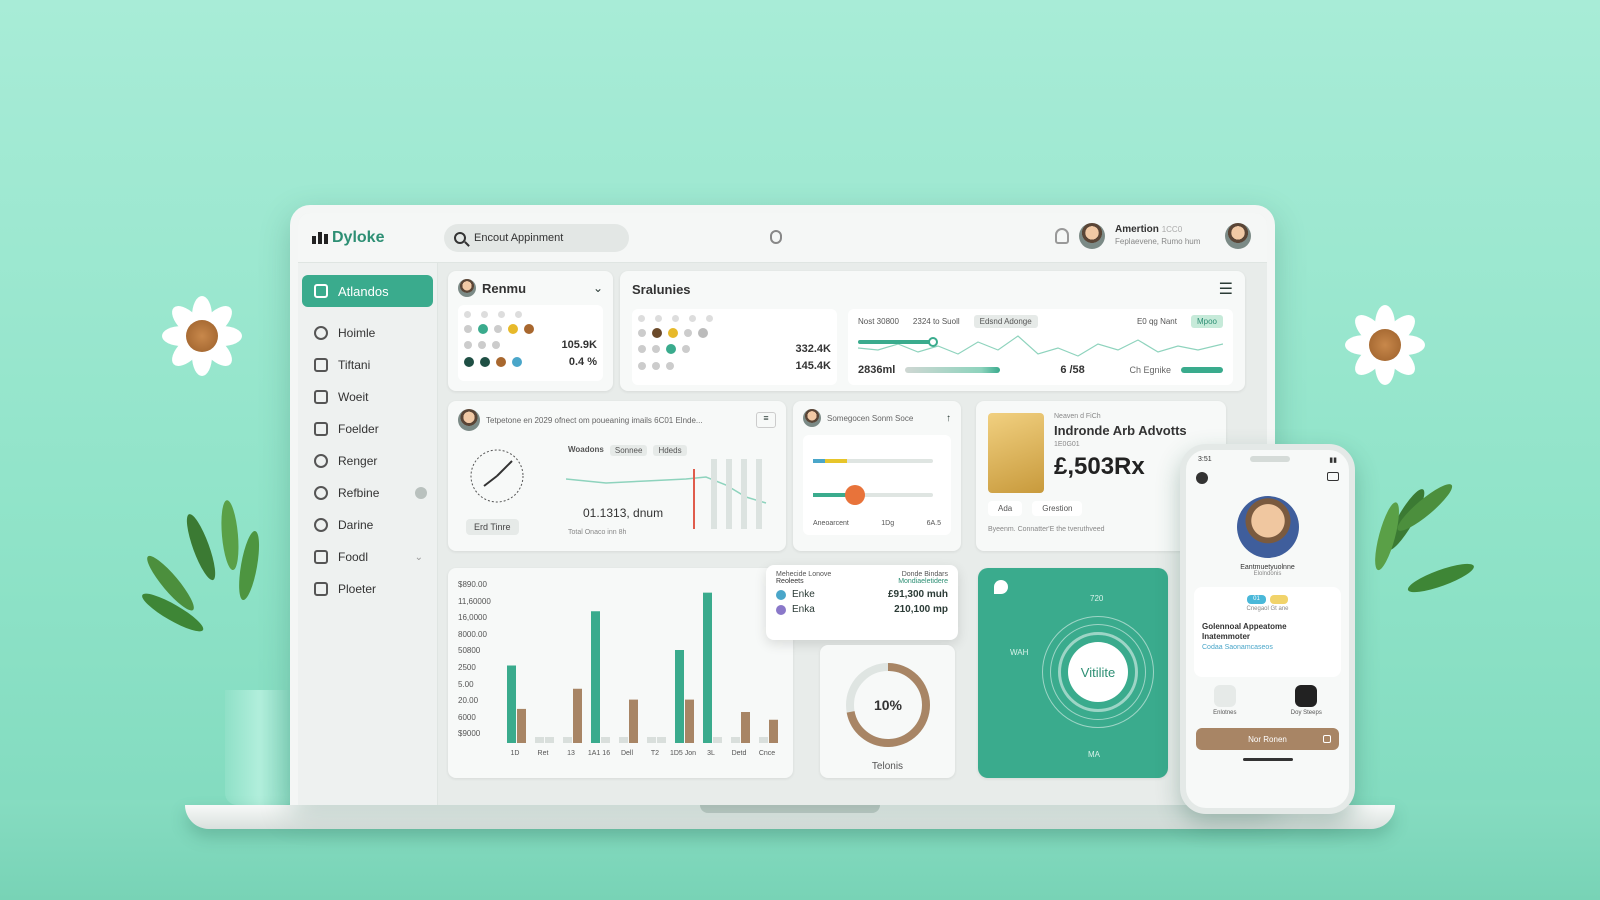 This screenshot has height=900, width=1600. Describe the element at coordinates (1057, 508) in the screenshot. I see `product-chip-2: Grestion` at that location.